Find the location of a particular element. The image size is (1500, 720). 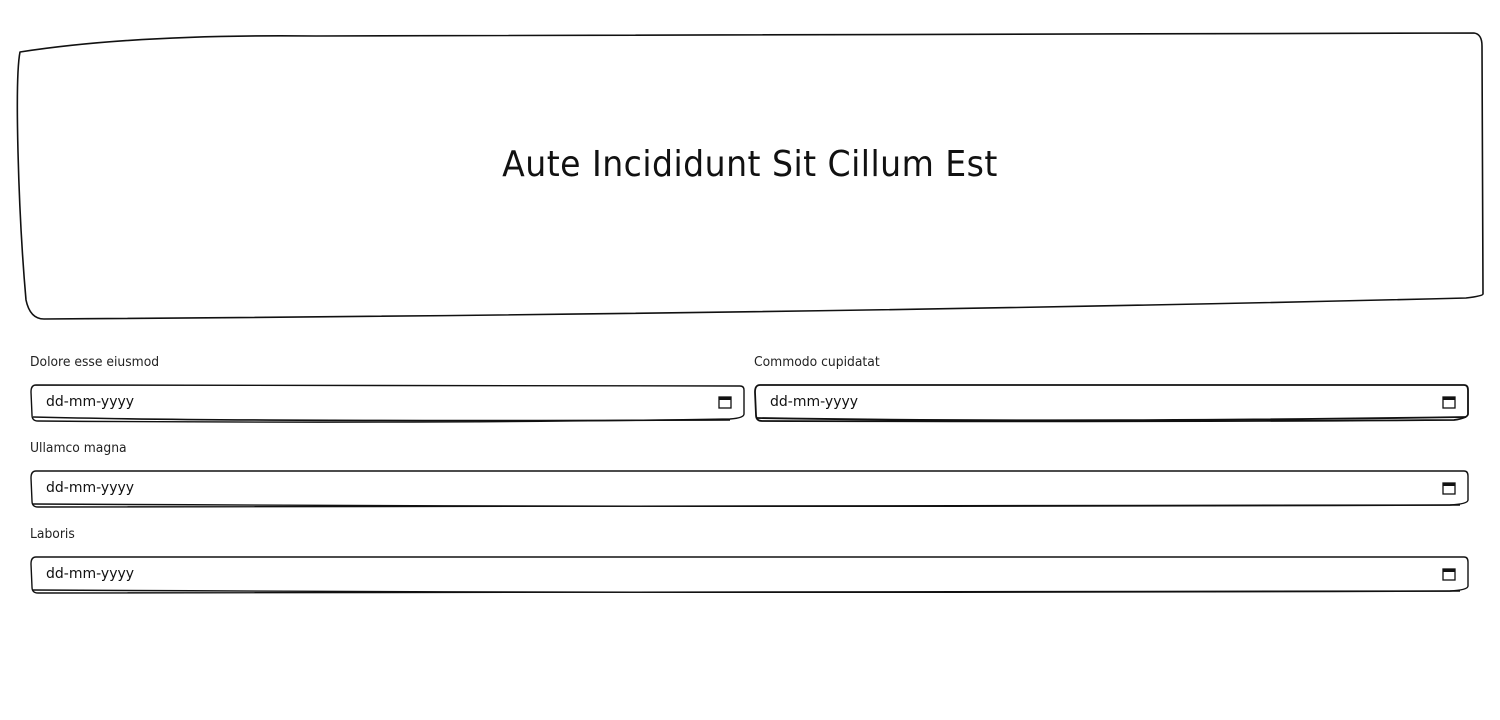

field-label: Ullamco magna is located at coordinates (78, 448).